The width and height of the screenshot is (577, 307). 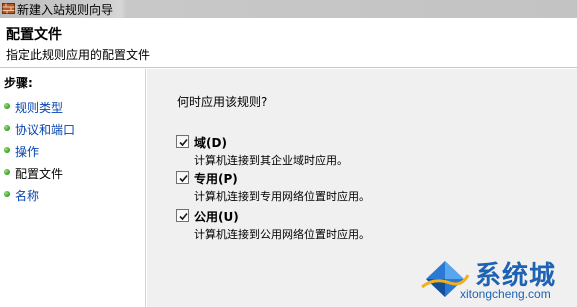 I want to click on page-subtitle: 指定此规则应用的配置文件, so click(x=78, y=55).